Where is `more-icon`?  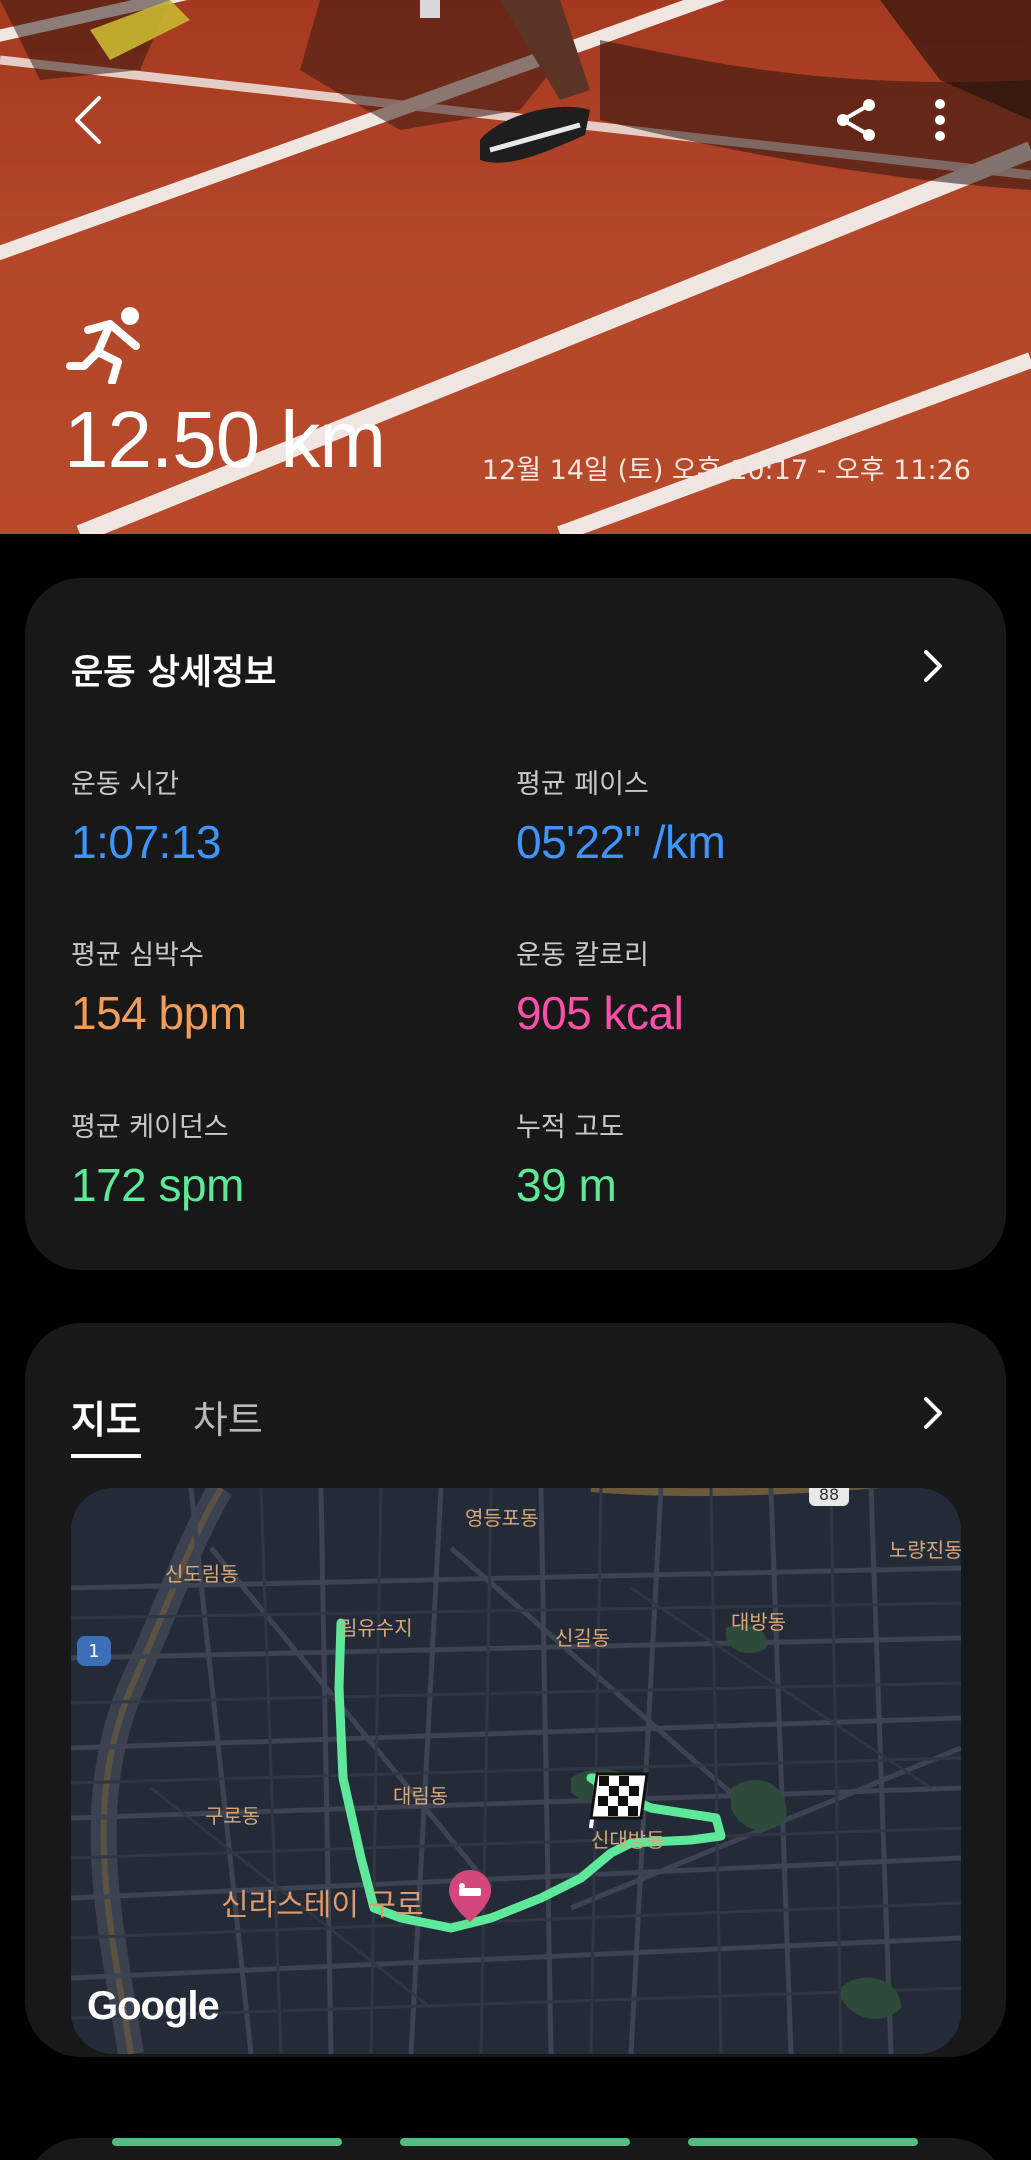 more-icon is located at coordinates (940, 120).